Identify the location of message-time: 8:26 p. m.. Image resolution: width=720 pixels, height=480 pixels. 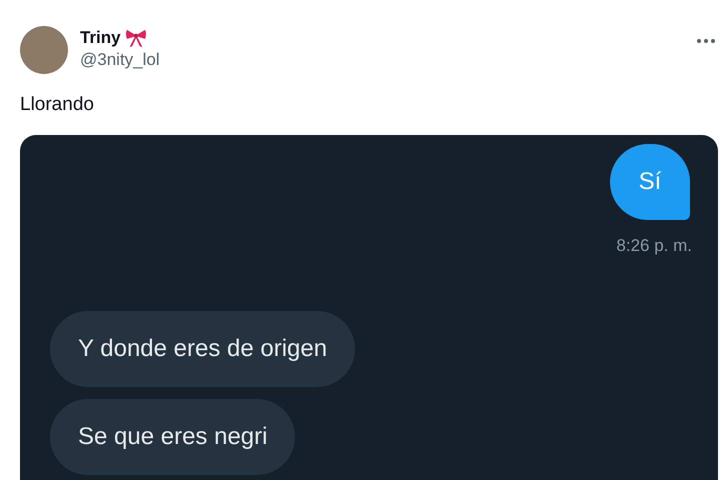
(654, 246).